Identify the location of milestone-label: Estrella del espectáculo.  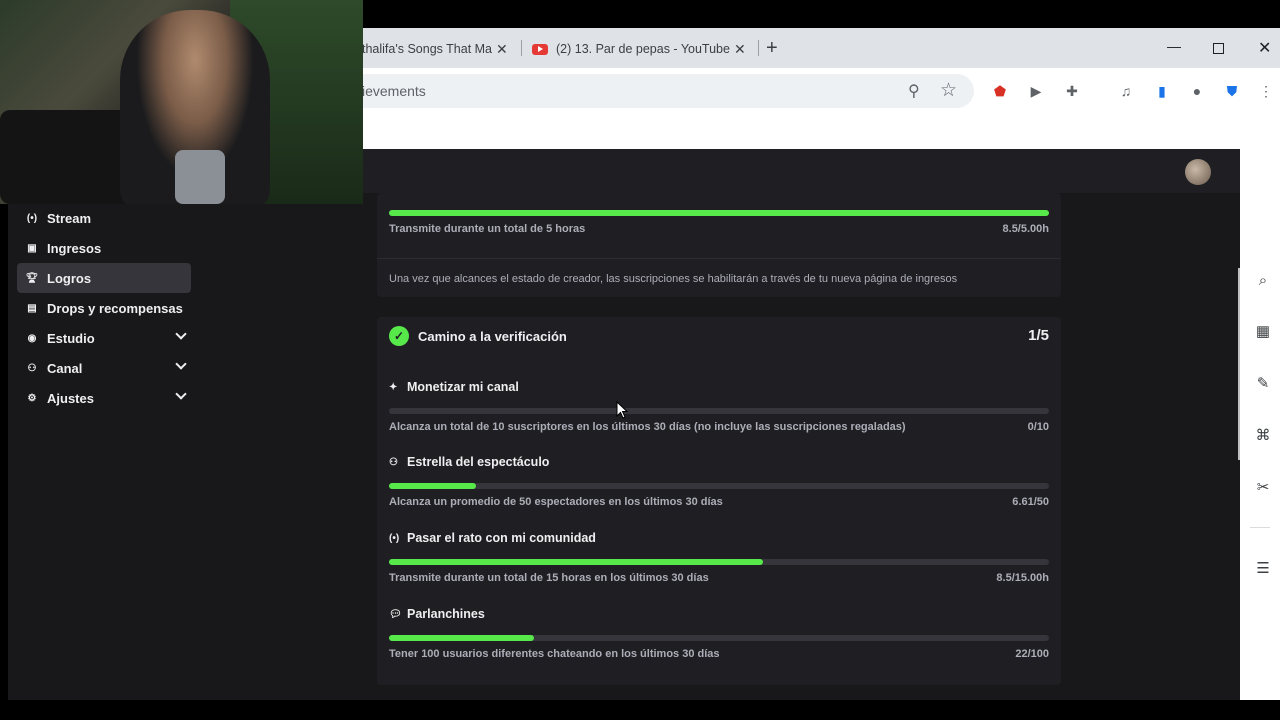
(478, 462).